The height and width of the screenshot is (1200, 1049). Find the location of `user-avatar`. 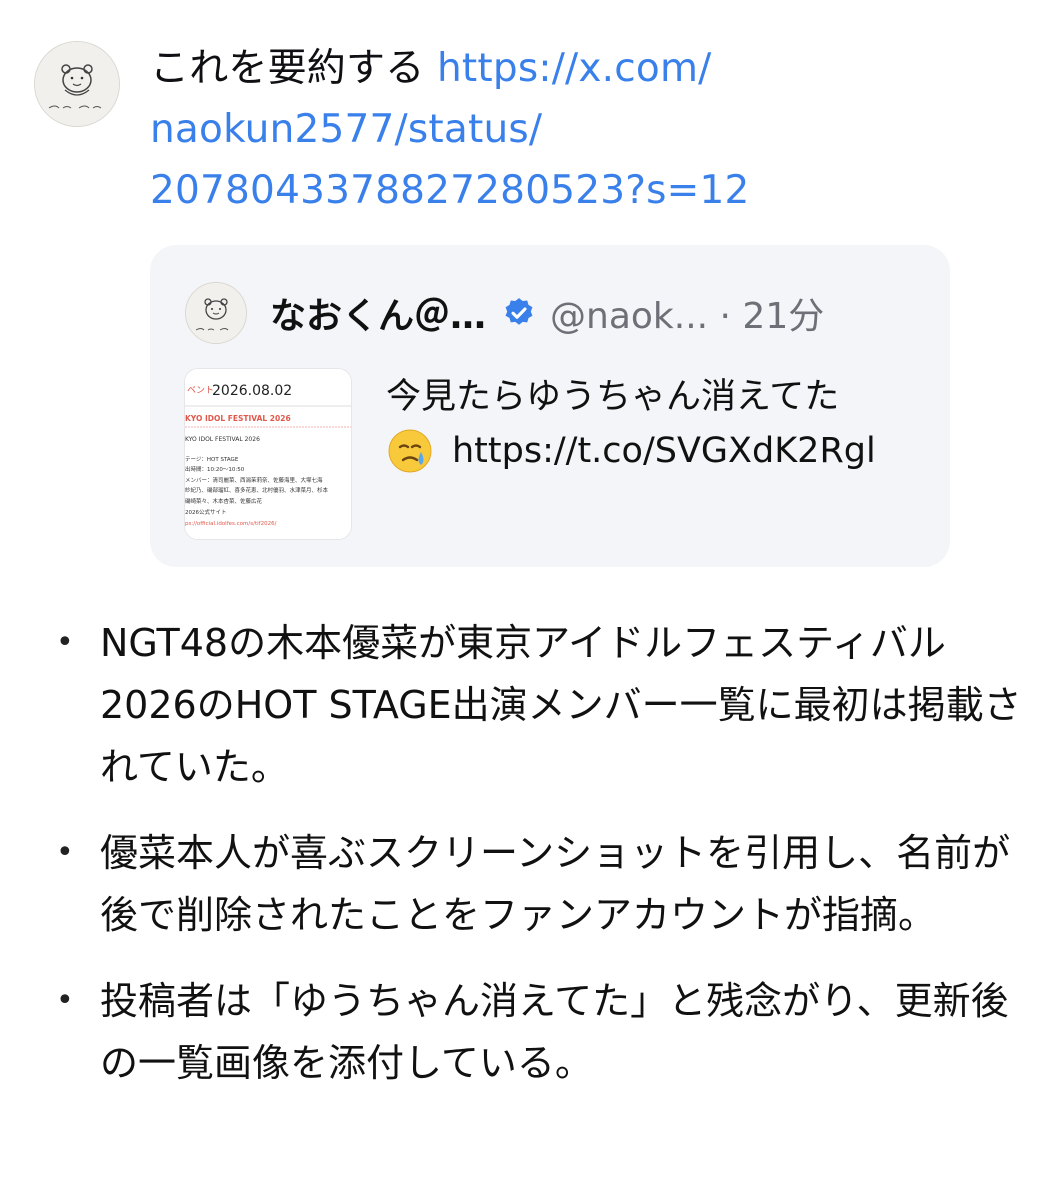

user-avatar is located at coordinates (77, 84).